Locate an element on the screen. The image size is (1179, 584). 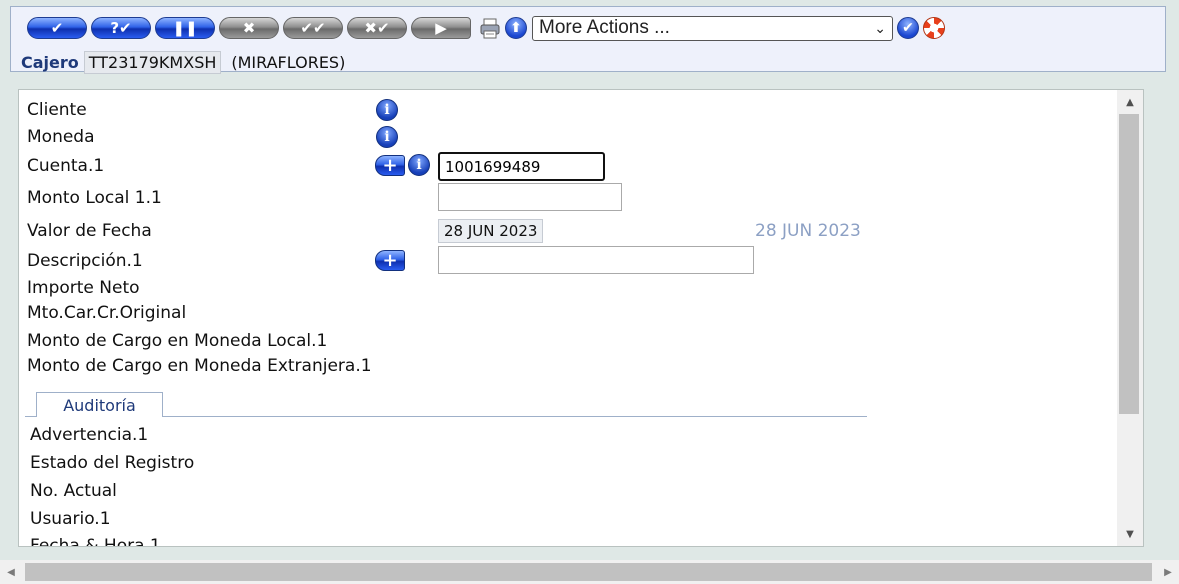
label-usuario: Usuario.1 is located at coordinates (70, 519).